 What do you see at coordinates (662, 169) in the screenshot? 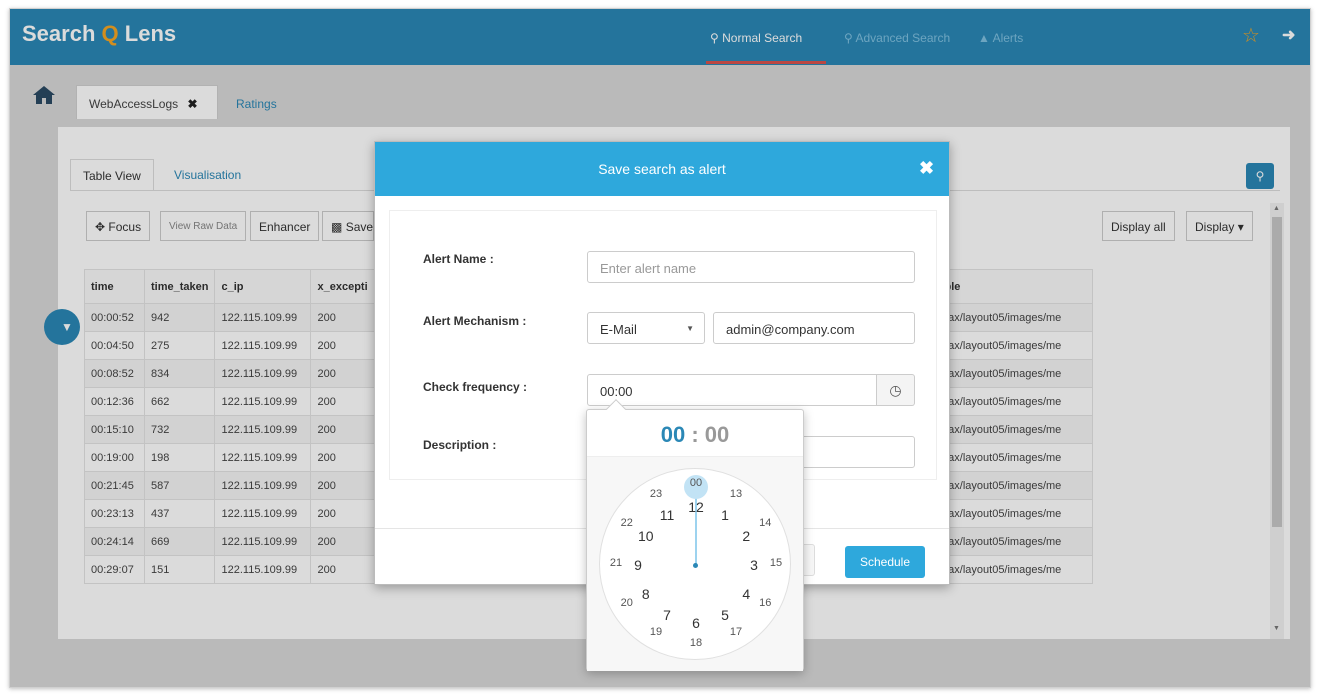
I see `modal-title: Save search as alert` at bounding box center [662, 169].